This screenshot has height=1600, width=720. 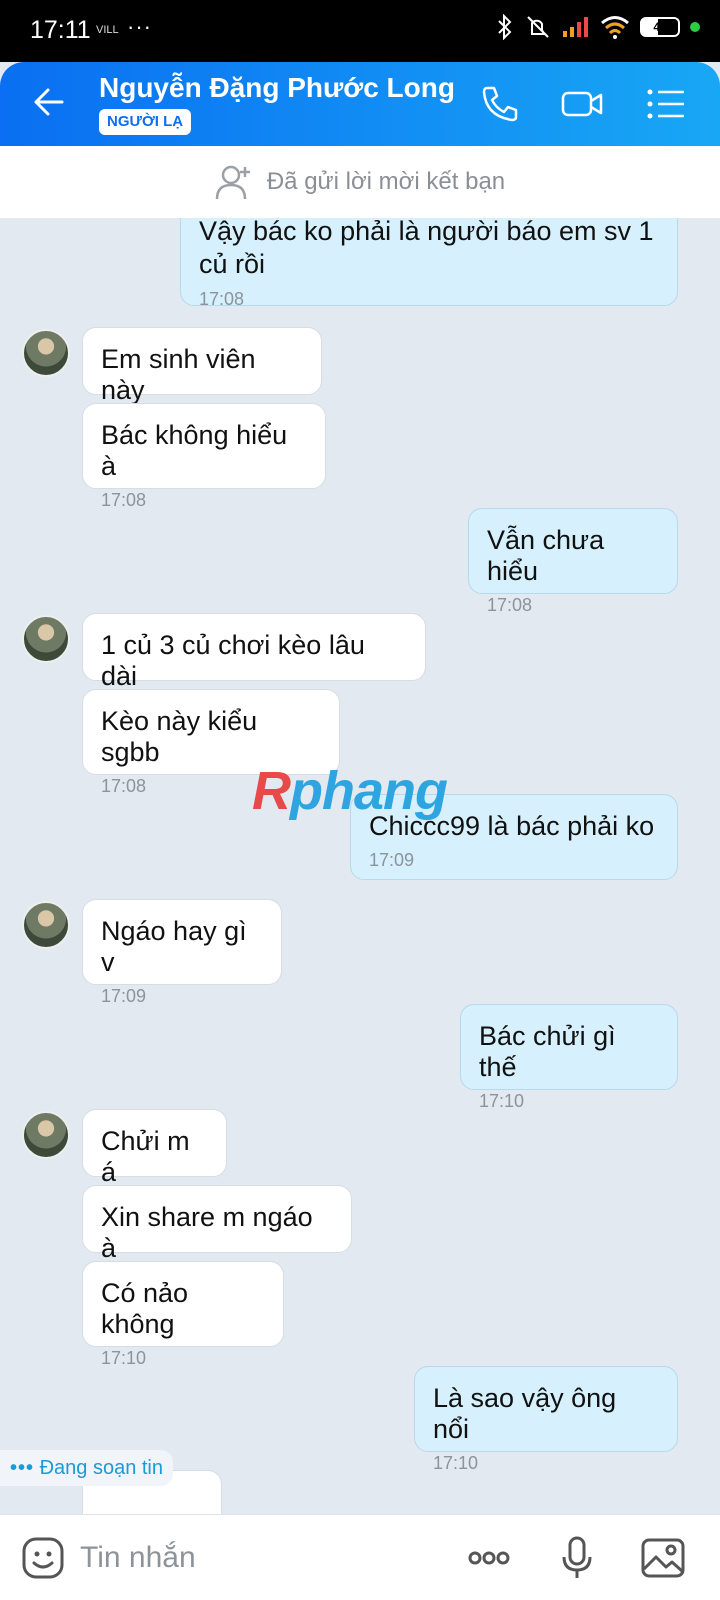 What do you see at coordinates (666, 104) in the screenshot?
I see `menu-list-icon` at bounding box center [666, 104].